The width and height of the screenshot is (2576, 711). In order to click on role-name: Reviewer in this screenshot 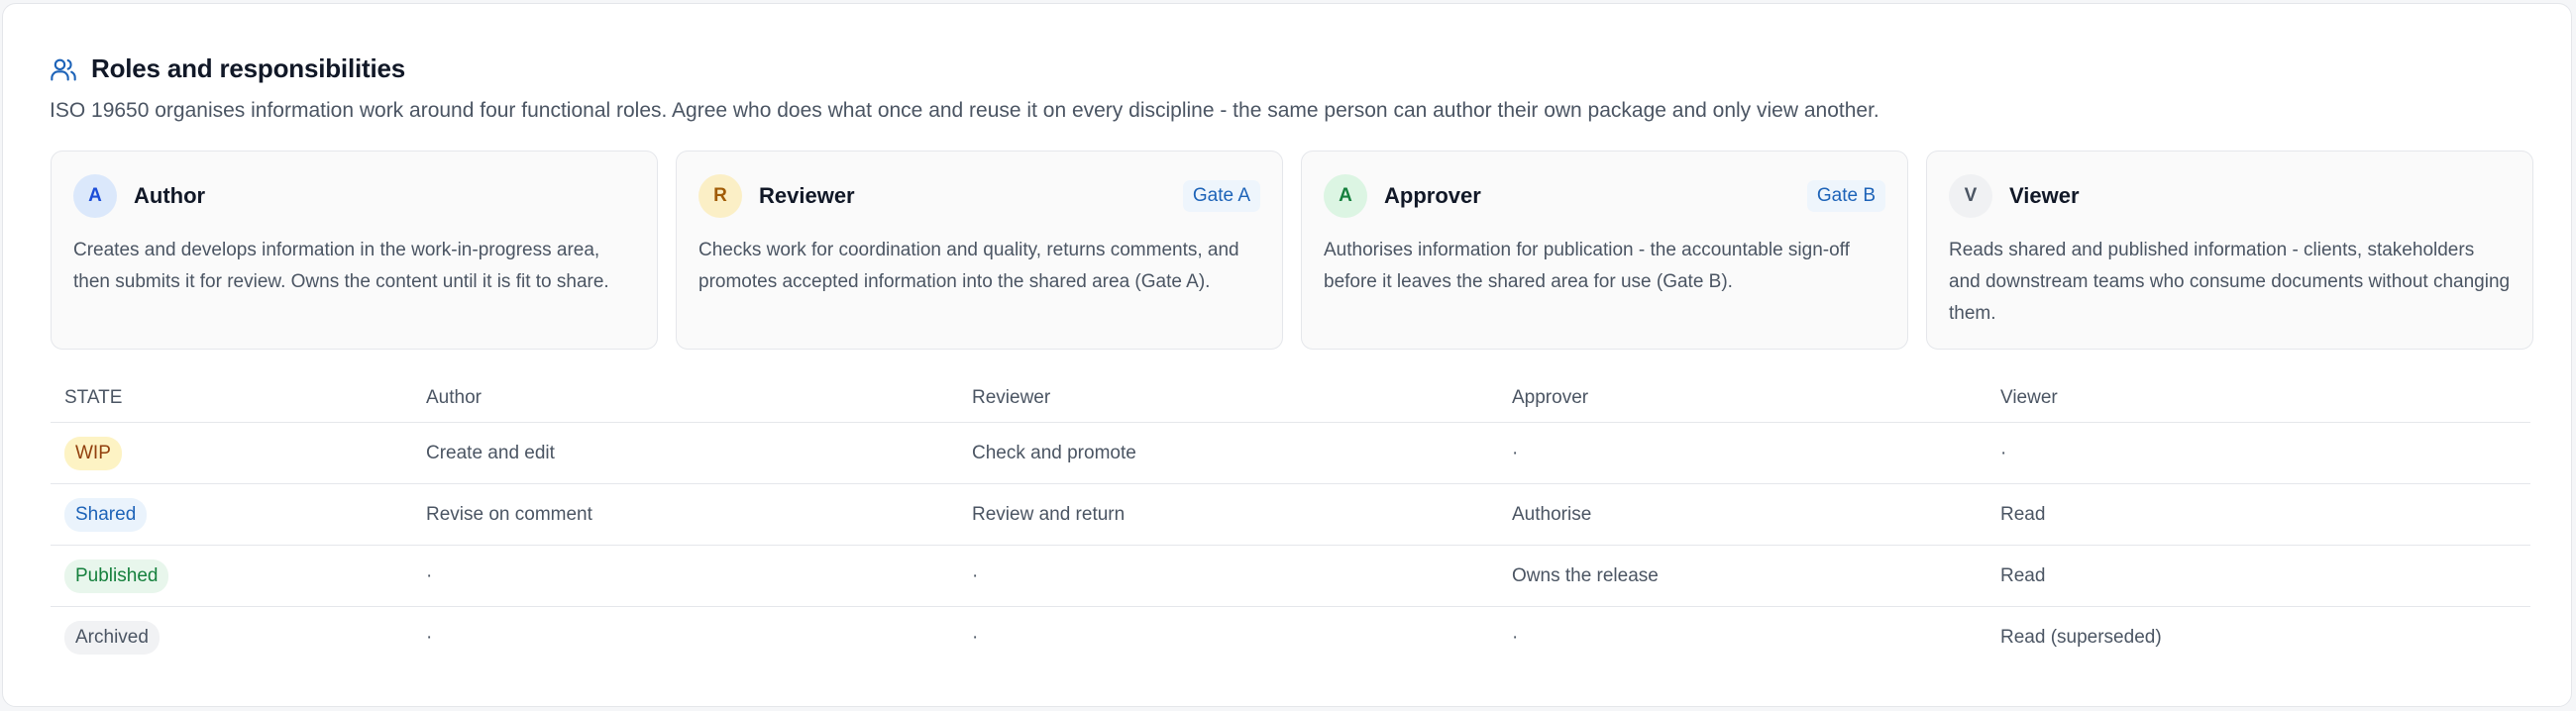, I will do `click(807, 195)`.